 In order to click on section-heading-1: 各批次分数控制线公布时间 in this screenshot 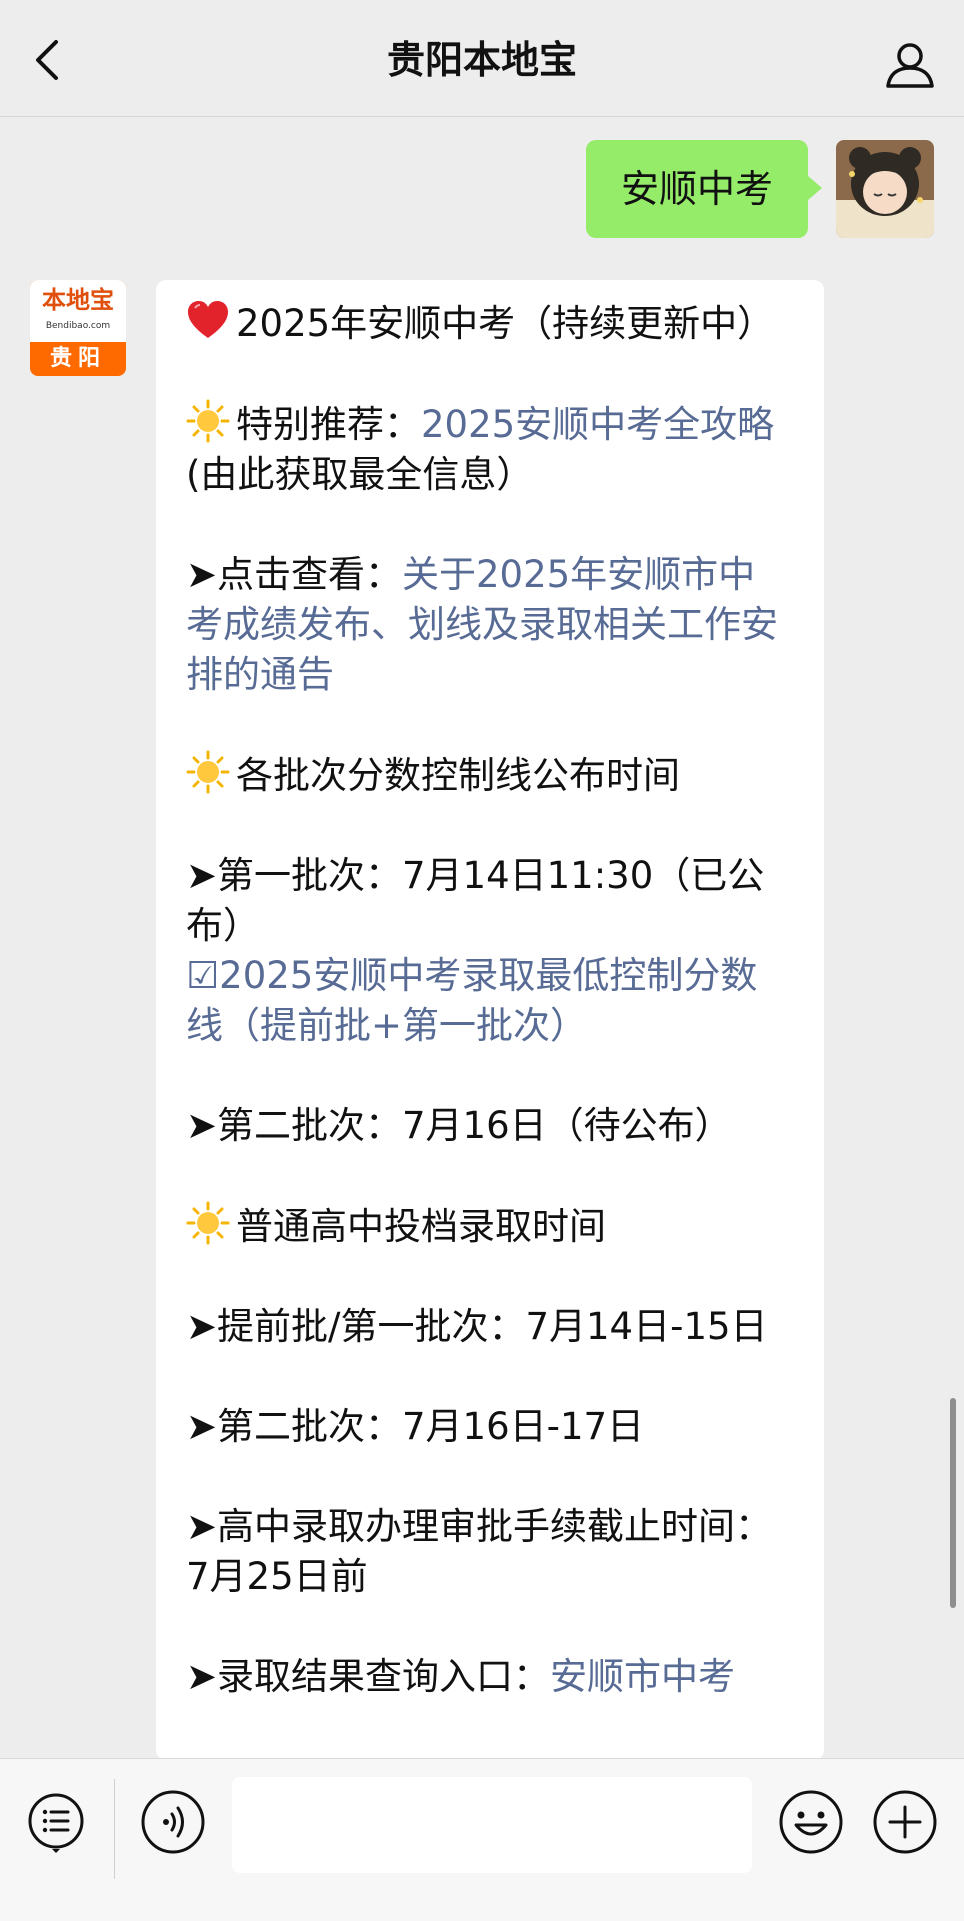, I will do `click(458, 775)`.